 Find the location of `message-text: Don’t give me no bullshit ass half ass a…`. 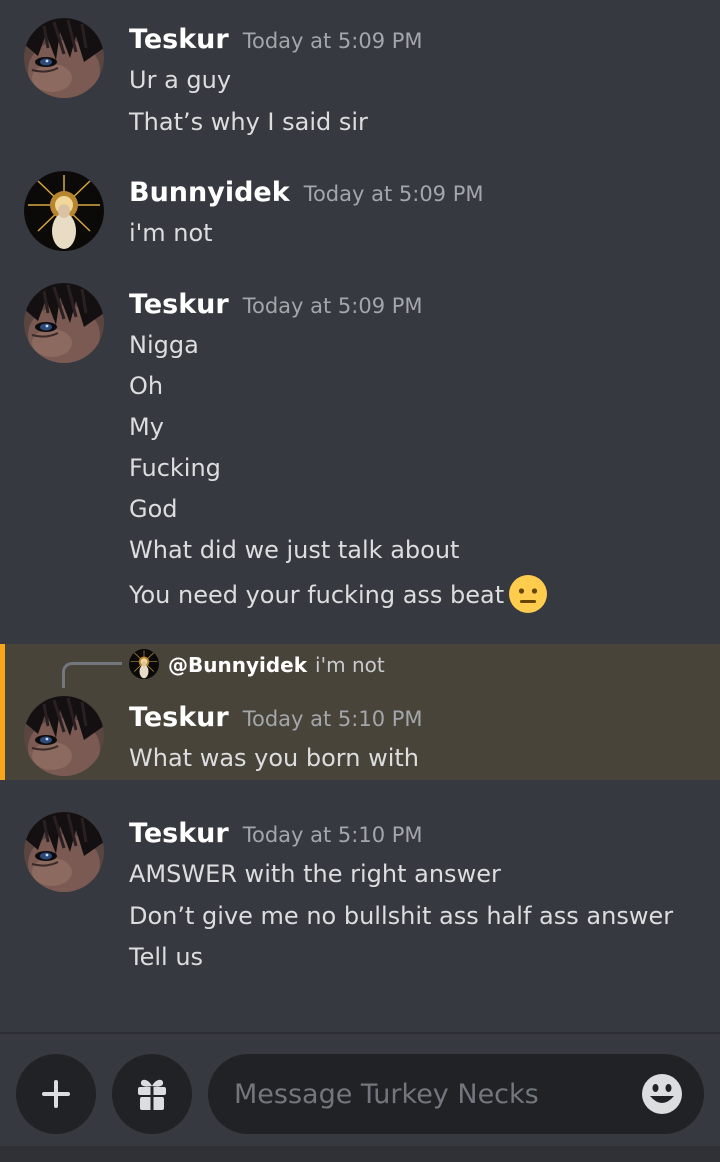

message-text: Don’t give me no bullshit ass half ass a… is located at coordinates (401, 916).